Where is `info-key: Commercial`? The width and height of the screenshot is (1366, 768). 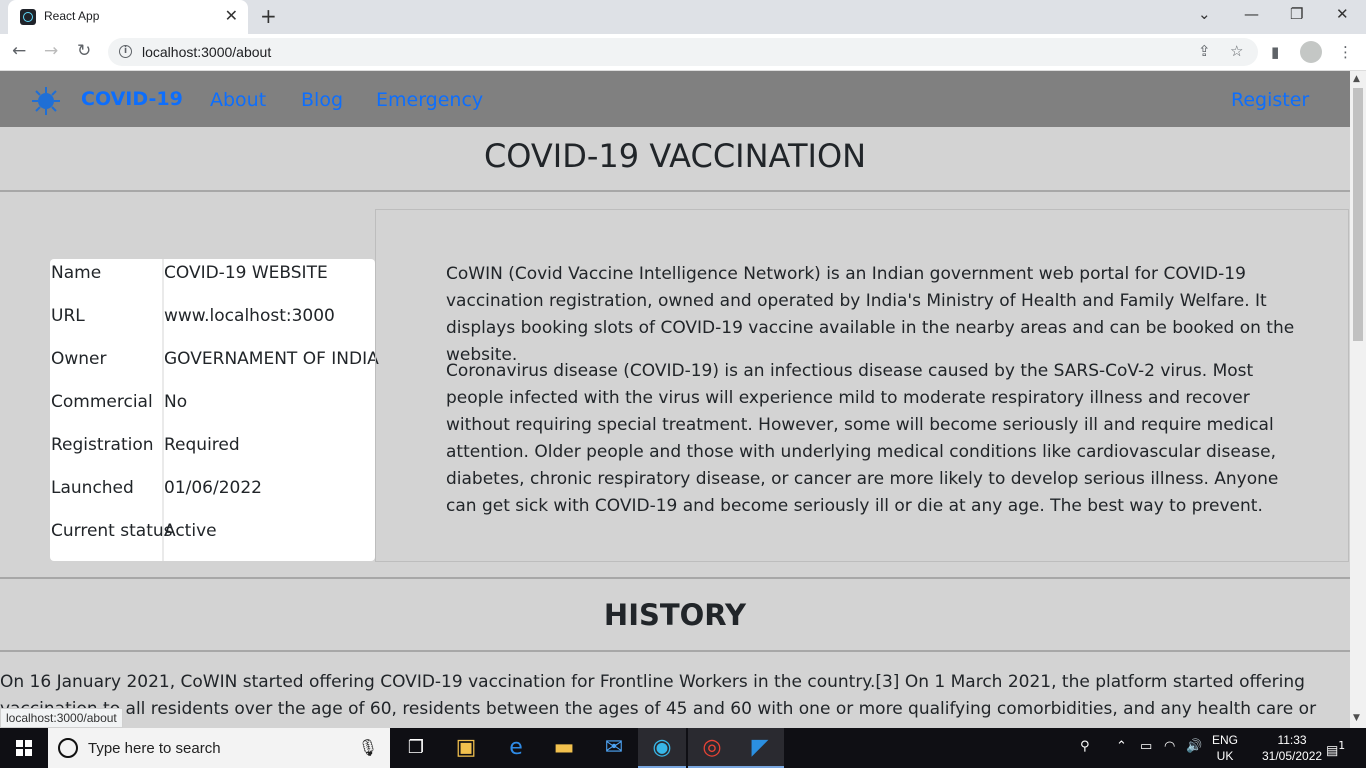
info-key: Commercial is located at coordinates (102, 402).